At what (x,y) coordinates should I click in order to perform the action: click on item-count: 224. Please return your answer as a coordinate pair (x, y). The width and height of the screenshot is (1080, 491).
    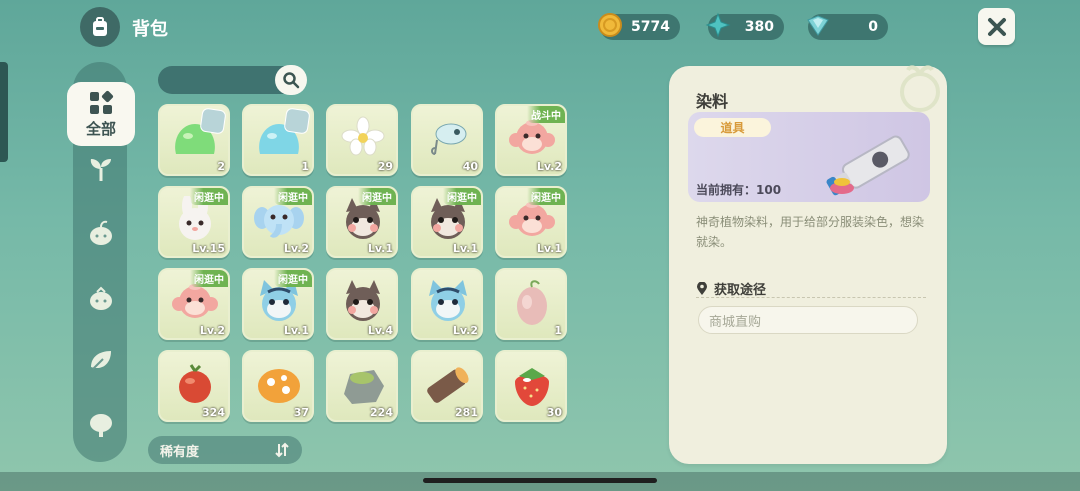
    Looking at the image, I should click on (381, 412).